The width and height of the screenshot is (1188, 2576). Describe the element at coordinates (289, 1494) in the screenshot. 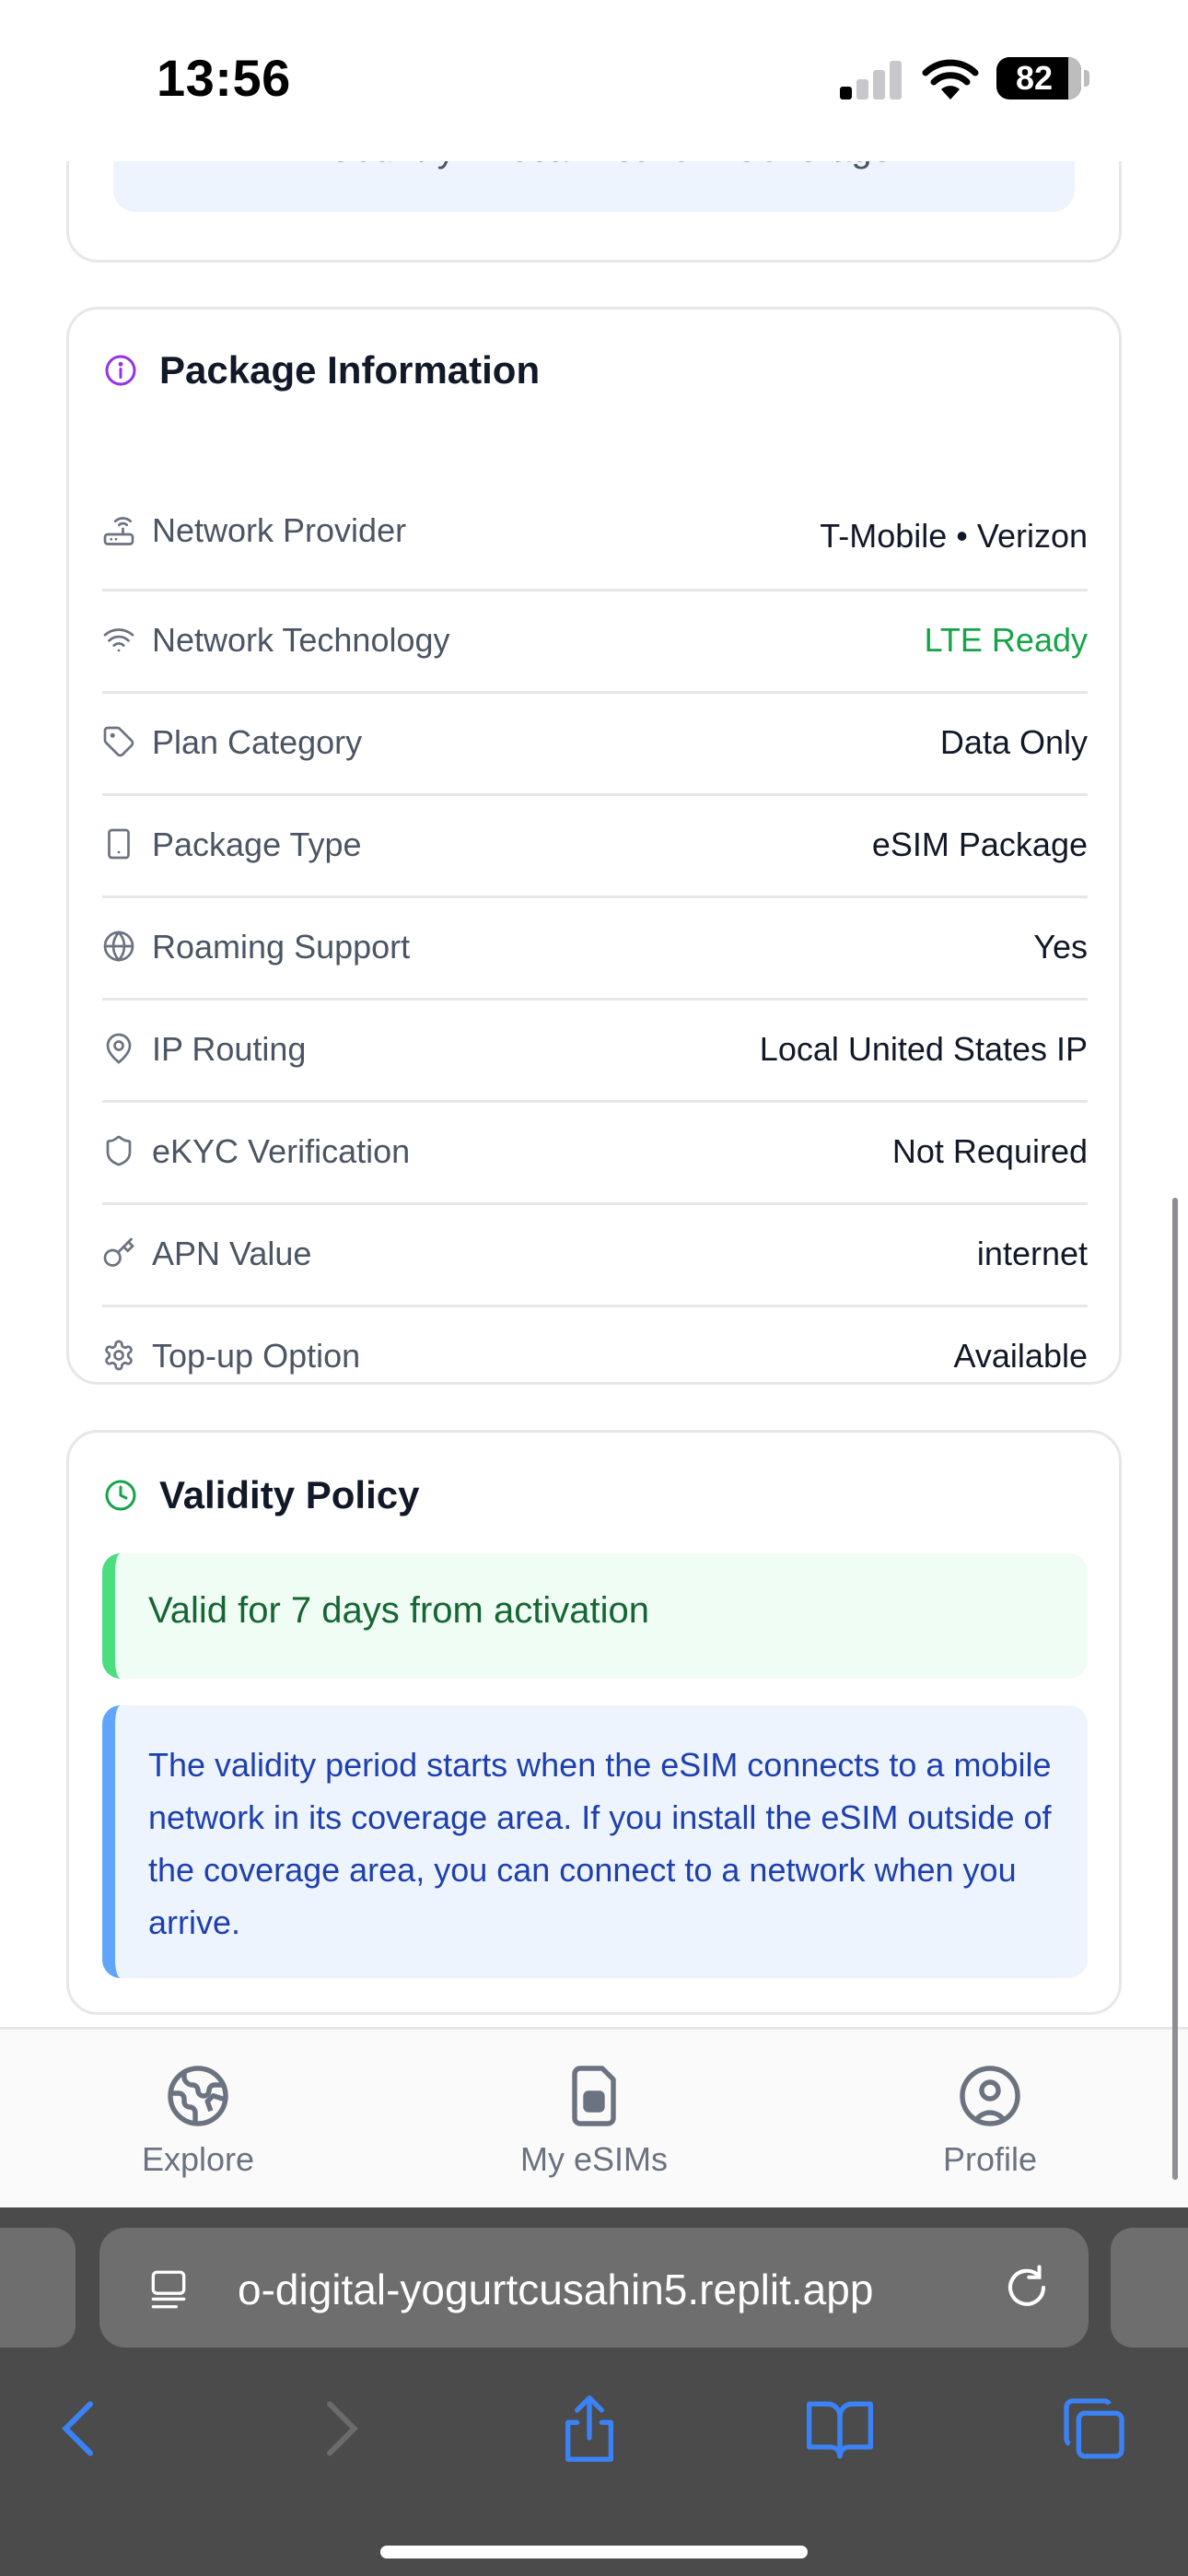

I see `validity-policy-title: Validity Policy` at that location.